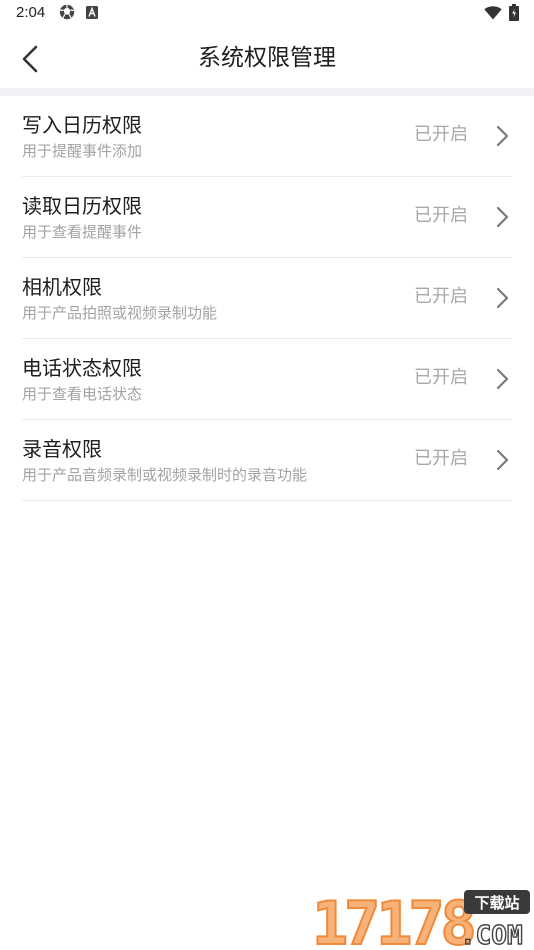 Image resolution: width=534 pixels, height=950 pixels. Describe the element at coordinates (496, 903) in the screenshot. I see `watermark-badge: 下载站` at that location.